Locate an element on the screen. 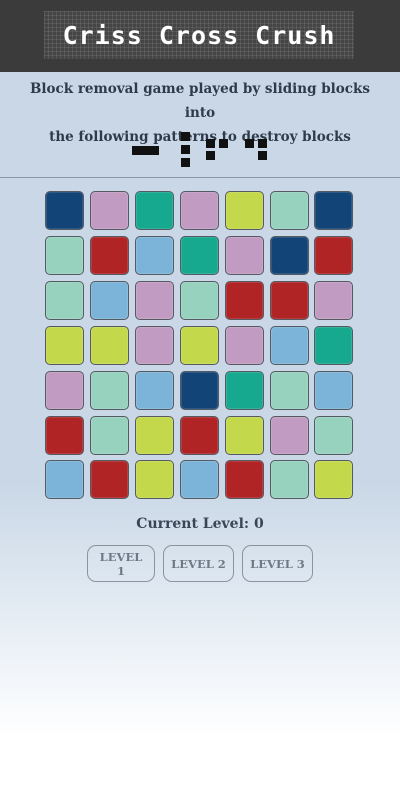 Image resolution: width=400 pixels, height=800 pixels. level-3-button: LEVEL 3 is located at coordinates (277, 563).